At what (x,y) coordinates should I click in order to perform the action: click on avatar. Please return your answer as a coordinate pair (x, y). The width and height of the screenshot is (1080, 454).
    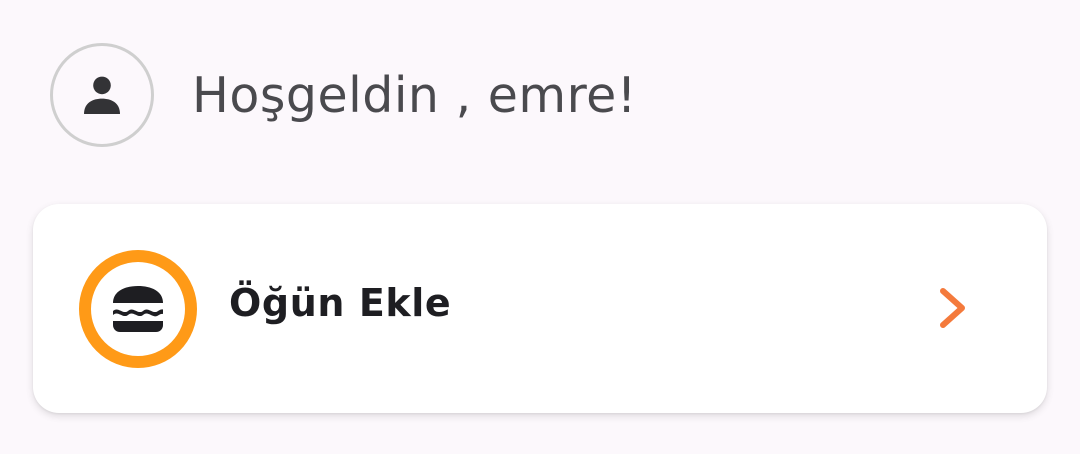
    Looking at the image, I should click on (102, 95).